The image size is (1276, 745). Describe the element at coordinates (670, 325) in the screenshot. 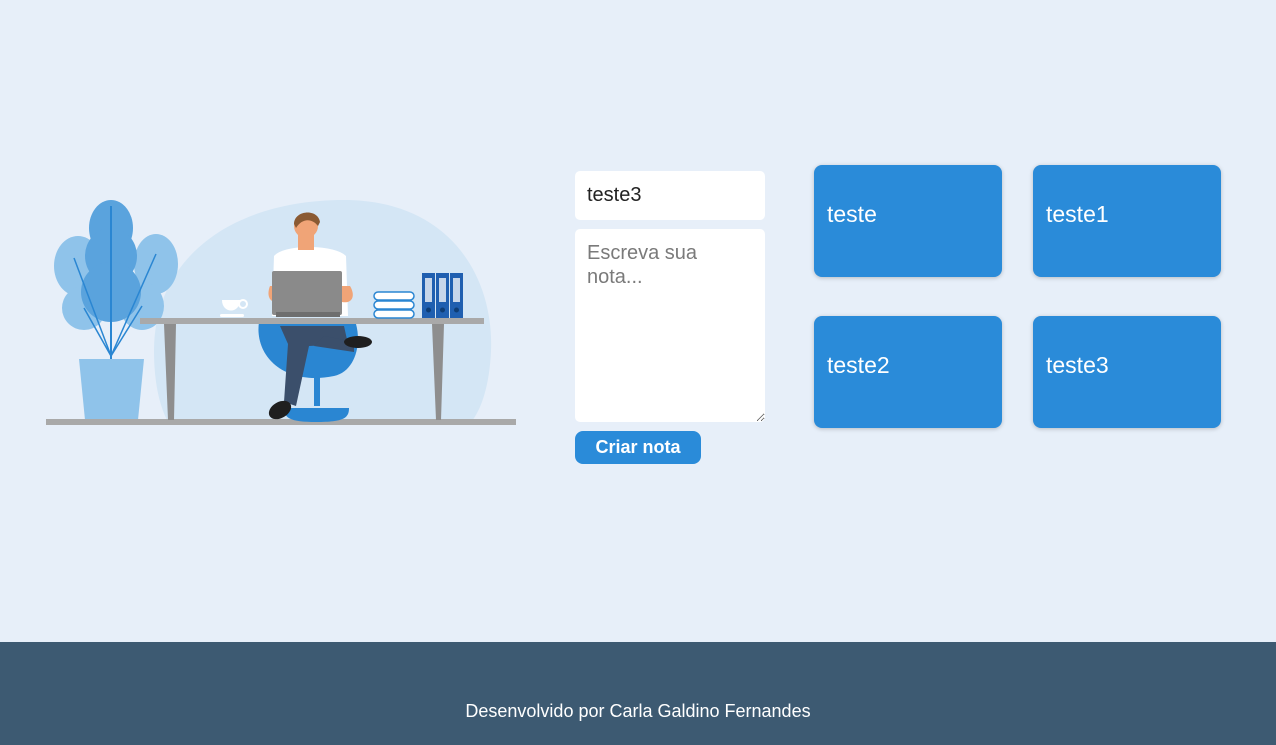

I see `note-body-textarea` at that location.